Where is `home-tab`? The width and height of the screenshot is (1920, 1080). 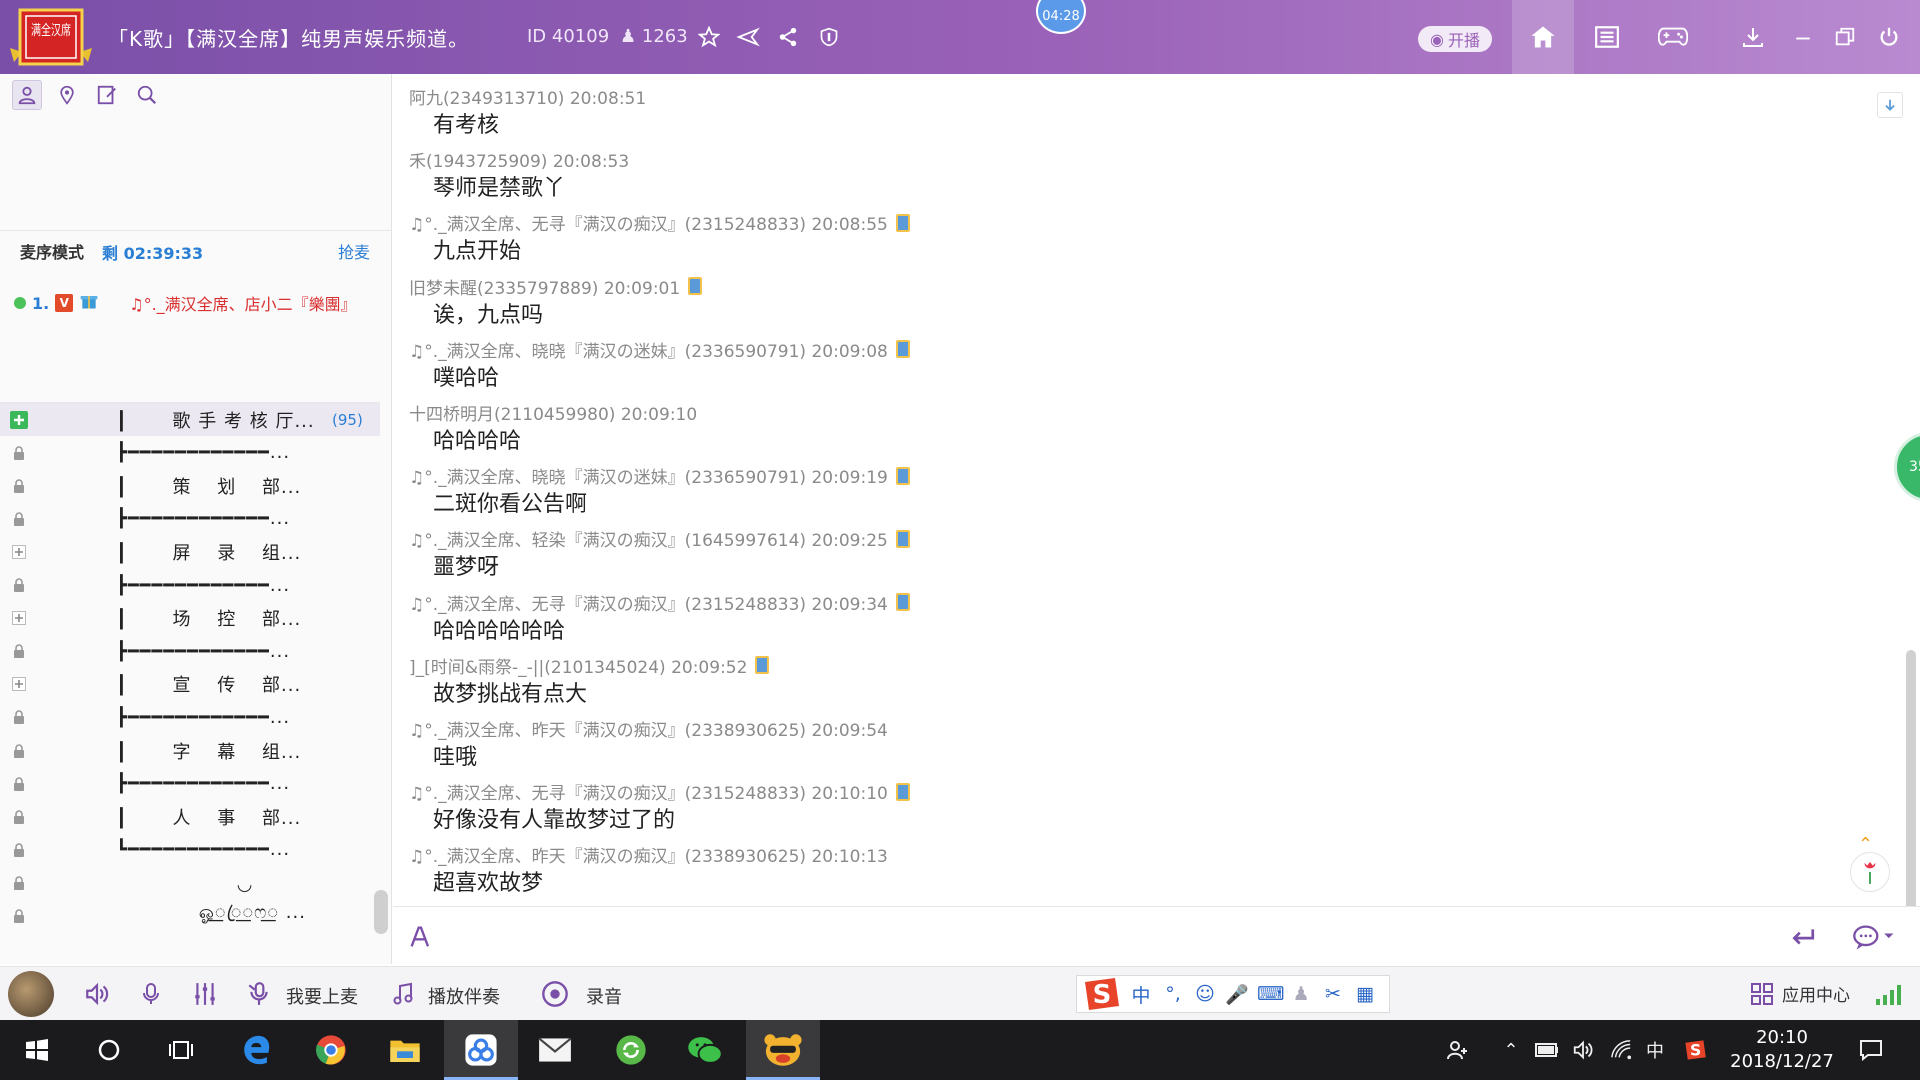 home-tab is located at coordinates (1543, 37).